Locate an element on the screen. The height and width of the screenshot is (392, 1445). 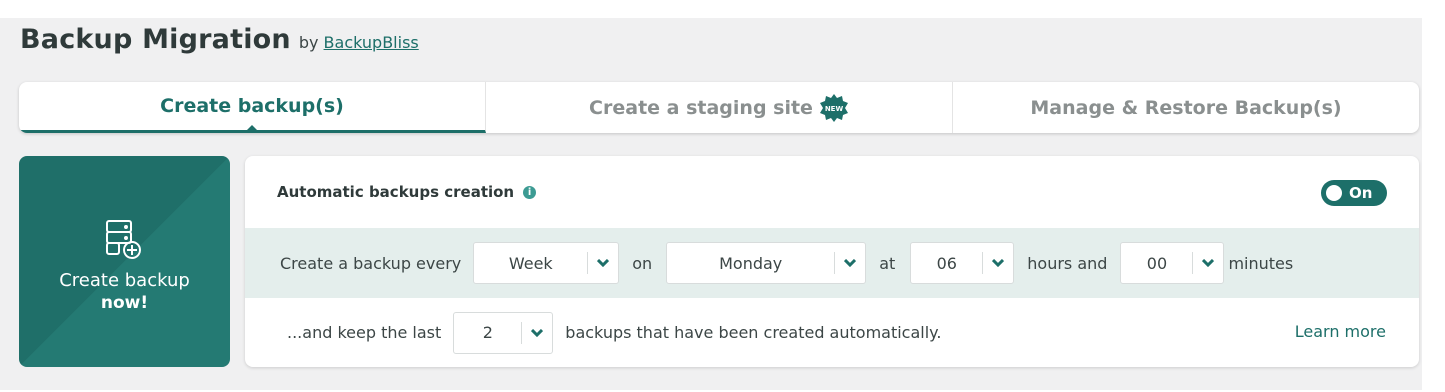
tab-label: Create backup(s) is located at coordinates (252, 106).